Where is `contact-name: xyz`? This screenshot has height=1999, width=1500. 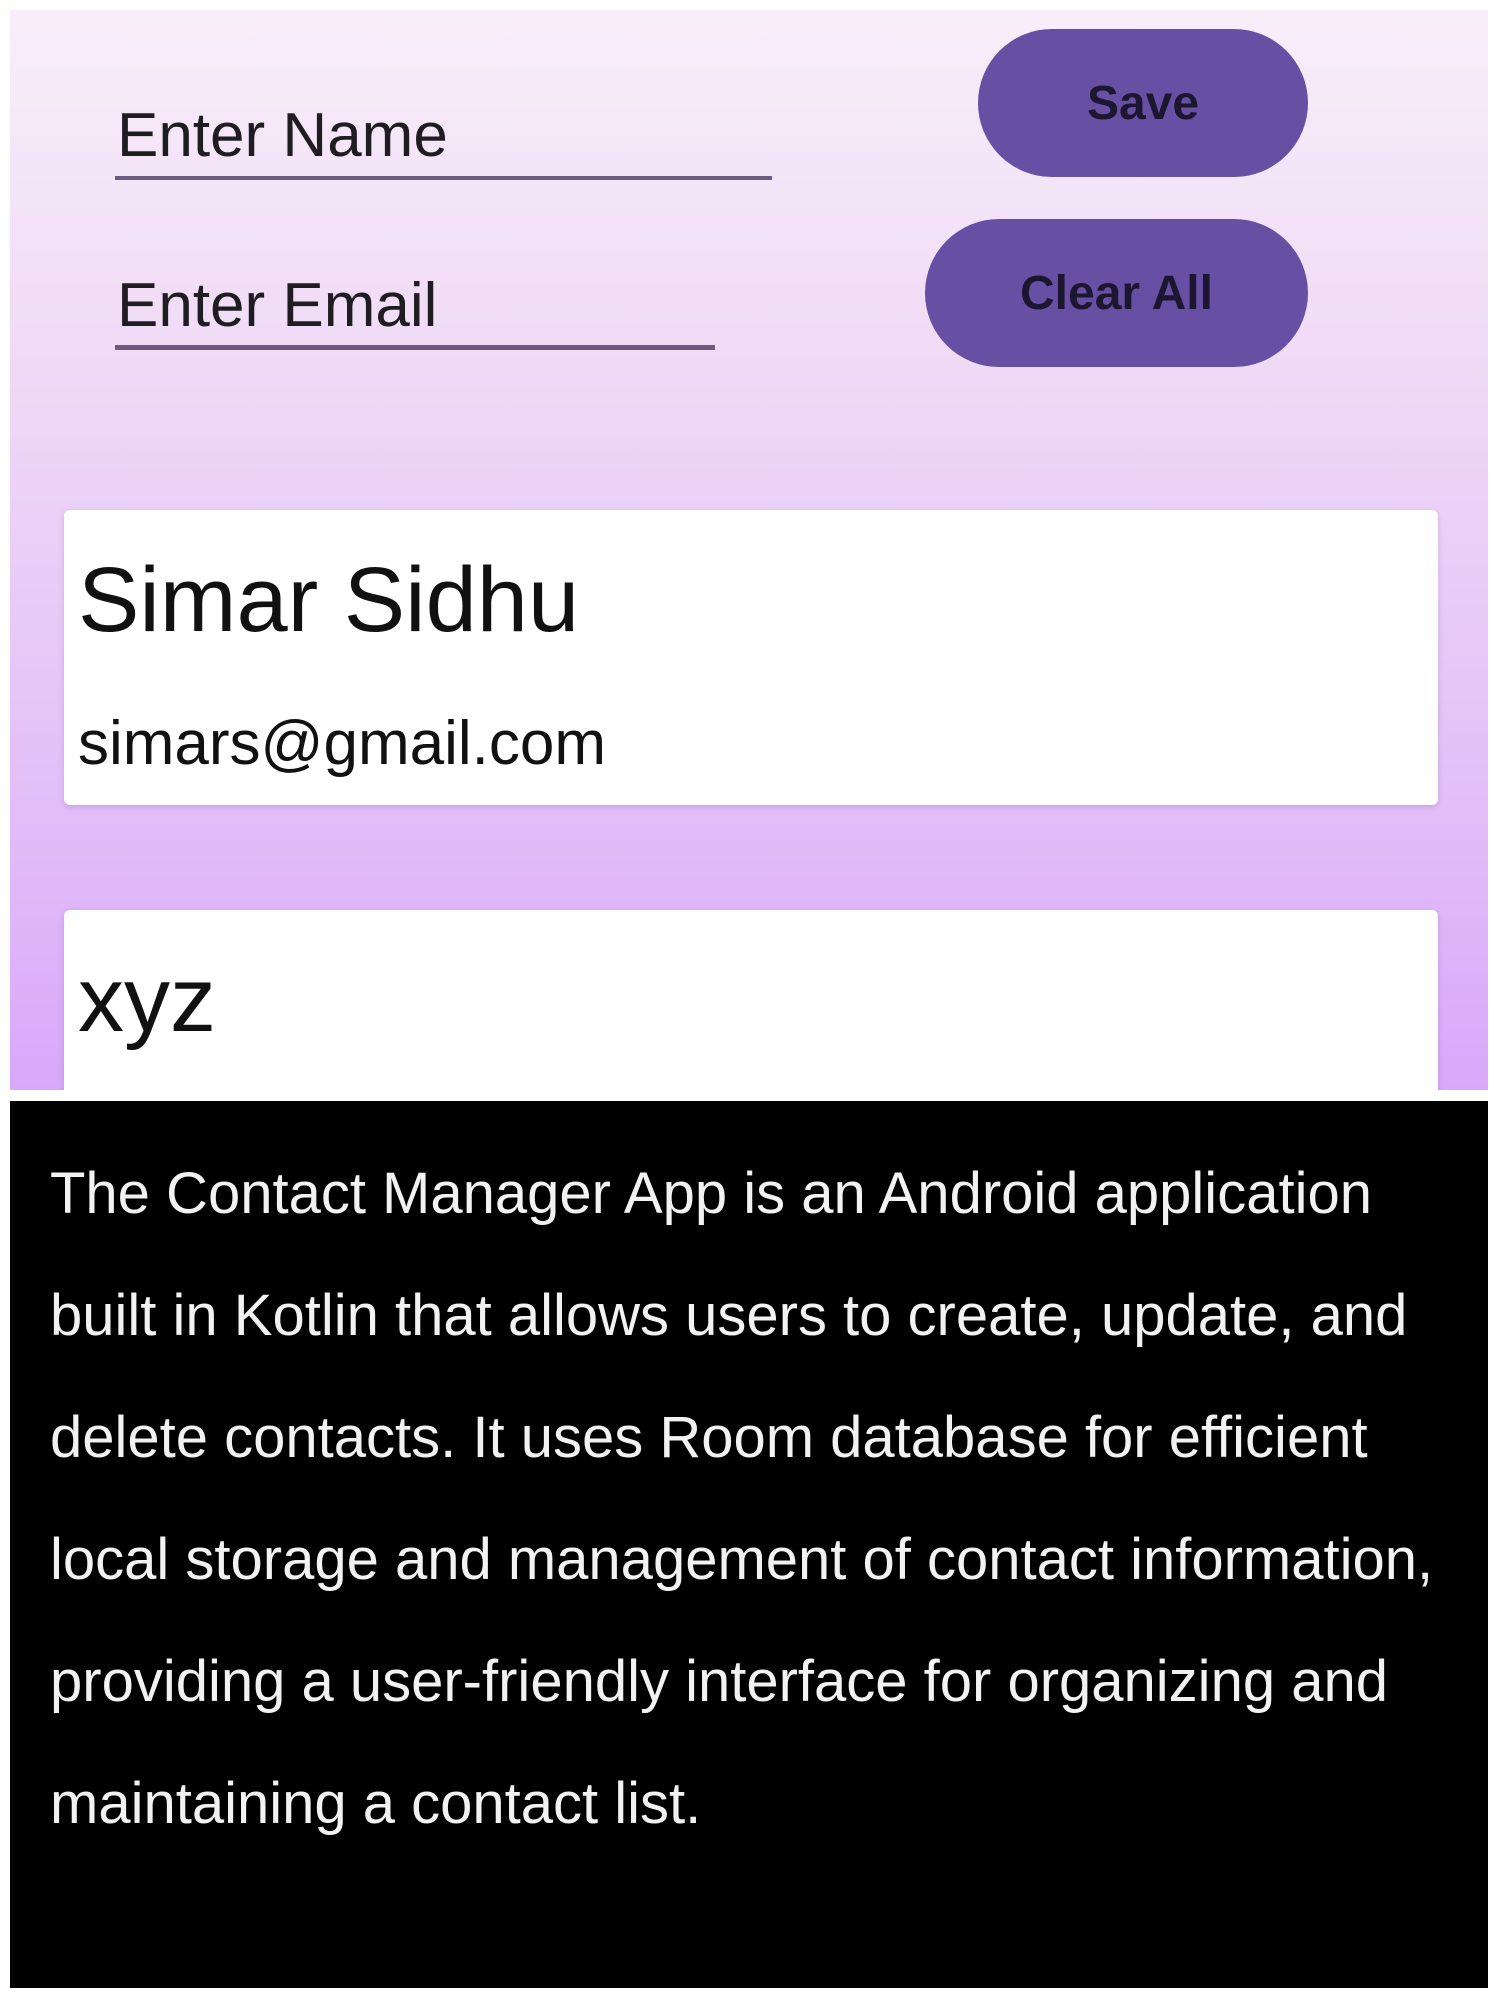 contact-name: xyz is located at coordinates (147, 1000).